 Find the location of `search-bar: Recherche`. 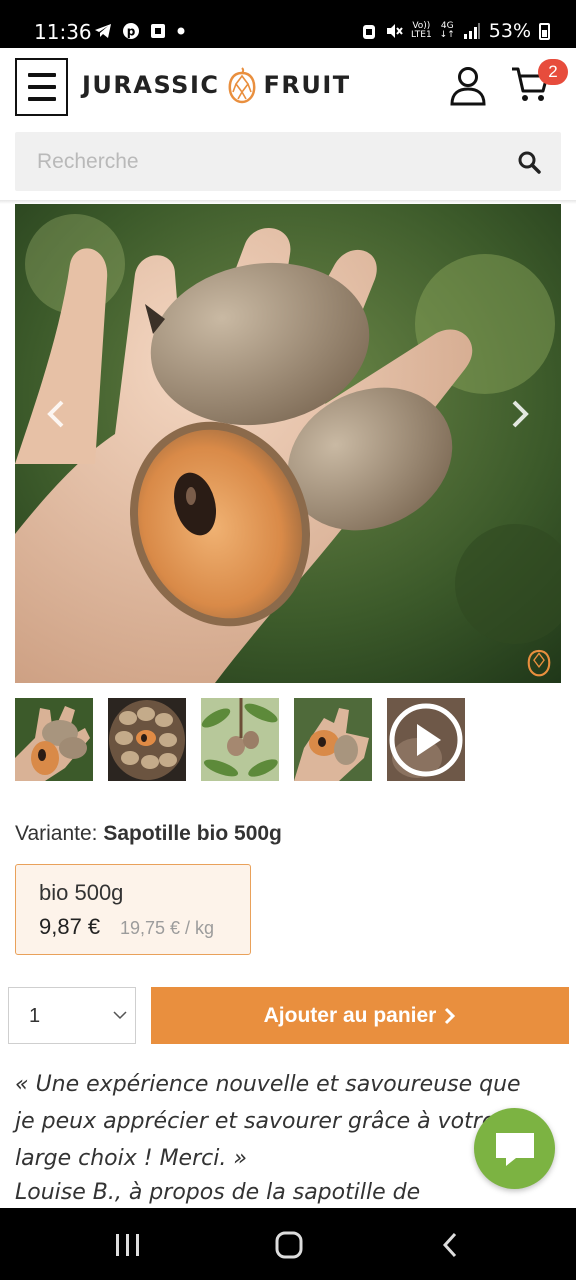

search-bar: Recherche is located at coordinates (288, 161).